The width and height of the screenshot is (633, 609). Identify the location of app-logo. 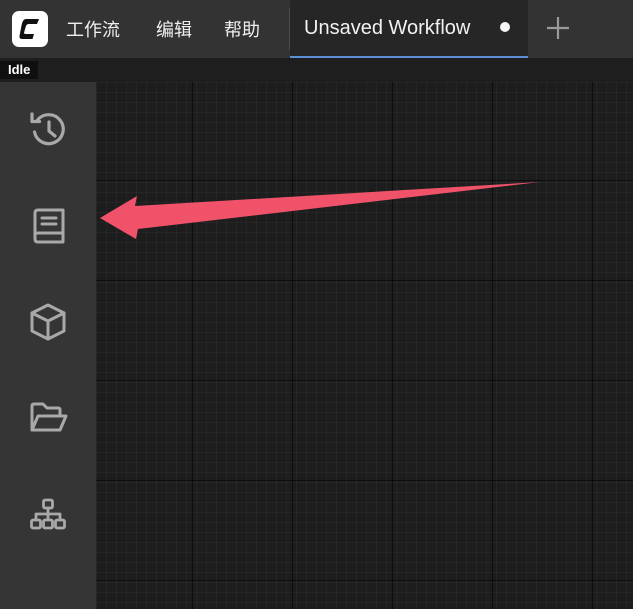
(30, 29).